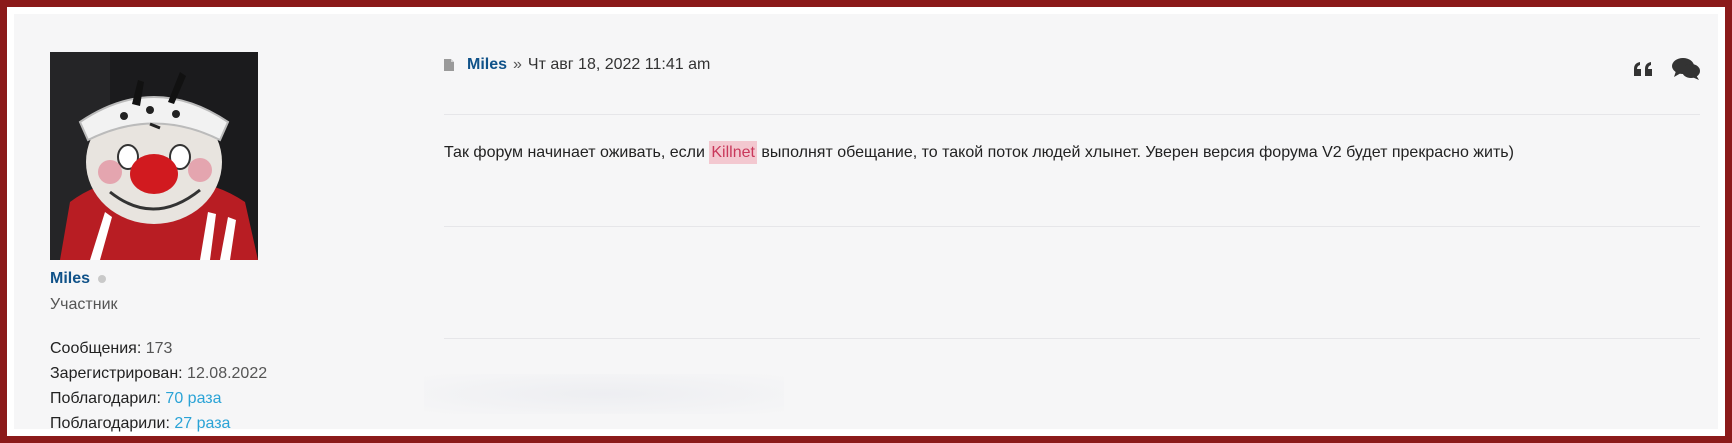  I want to click on faded-watermark, so click(604, 394).